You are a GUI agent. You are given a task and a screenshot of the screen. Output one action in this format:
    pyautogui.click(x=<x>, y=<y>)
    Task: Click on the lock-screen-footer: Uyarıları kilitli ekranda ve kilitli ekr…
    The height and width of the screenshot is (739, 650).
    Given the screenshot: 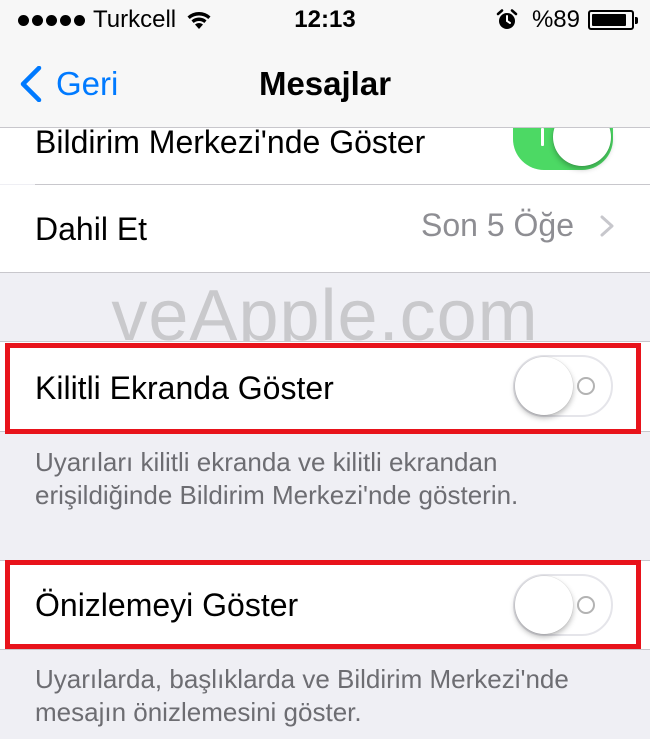 What is the action you would take?
    pyautogui.click(x=277, y=478)
    